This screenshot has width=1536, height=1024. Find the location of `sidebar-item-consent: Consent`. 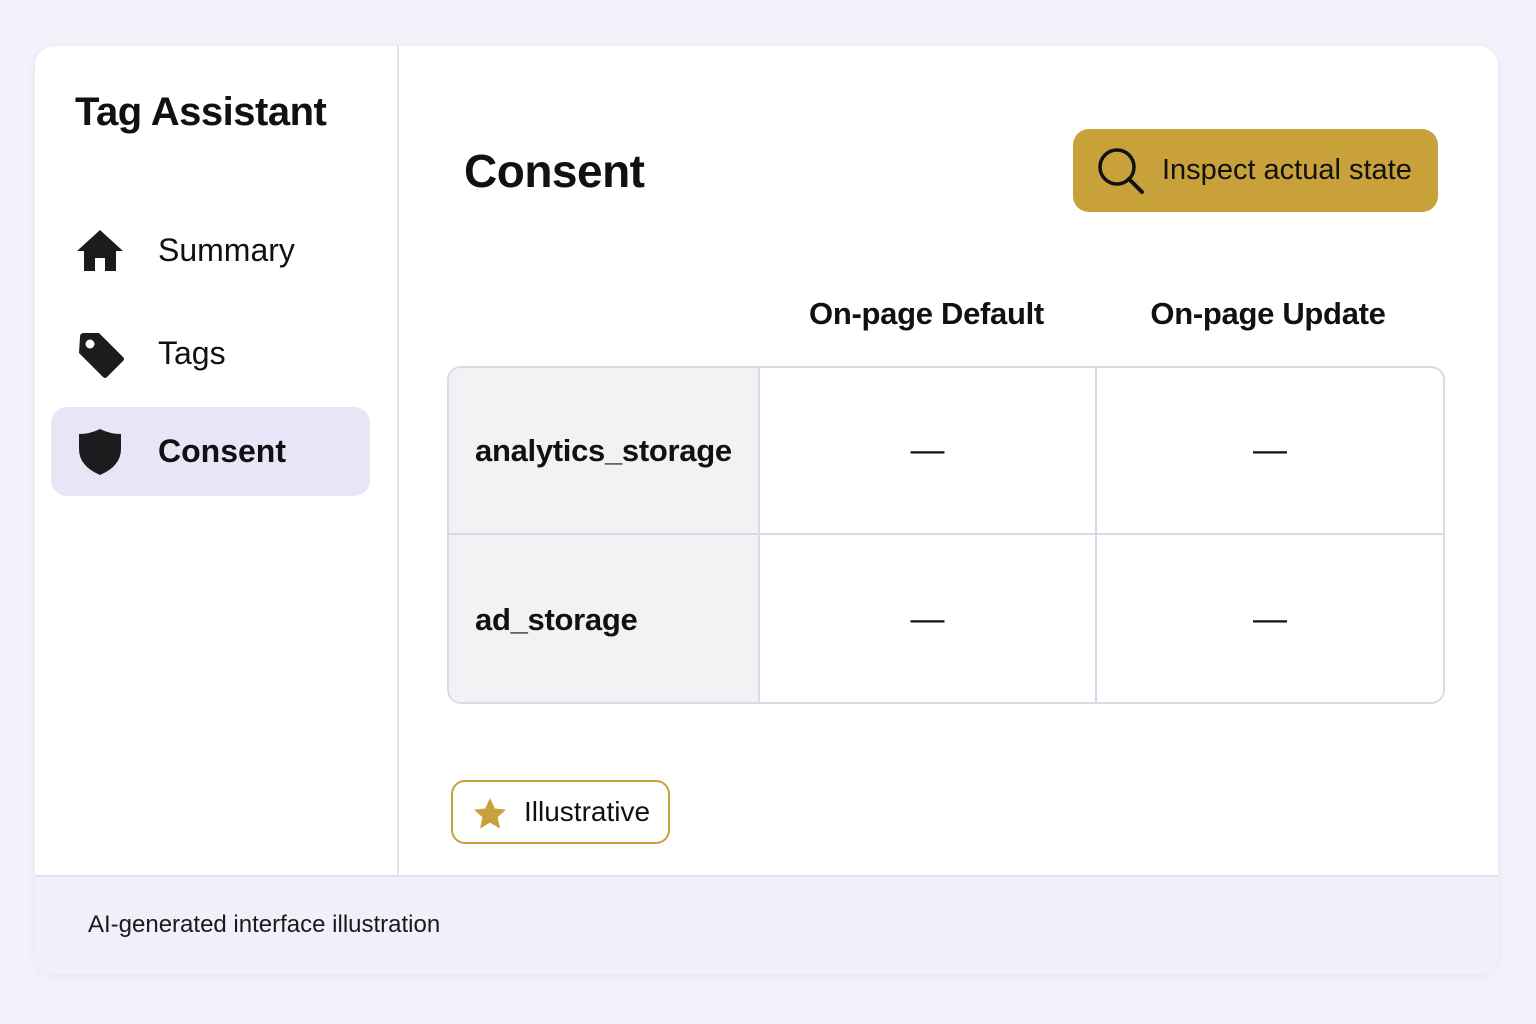

sidebar-item-consent: Consent is located at coordinates (210, 451).